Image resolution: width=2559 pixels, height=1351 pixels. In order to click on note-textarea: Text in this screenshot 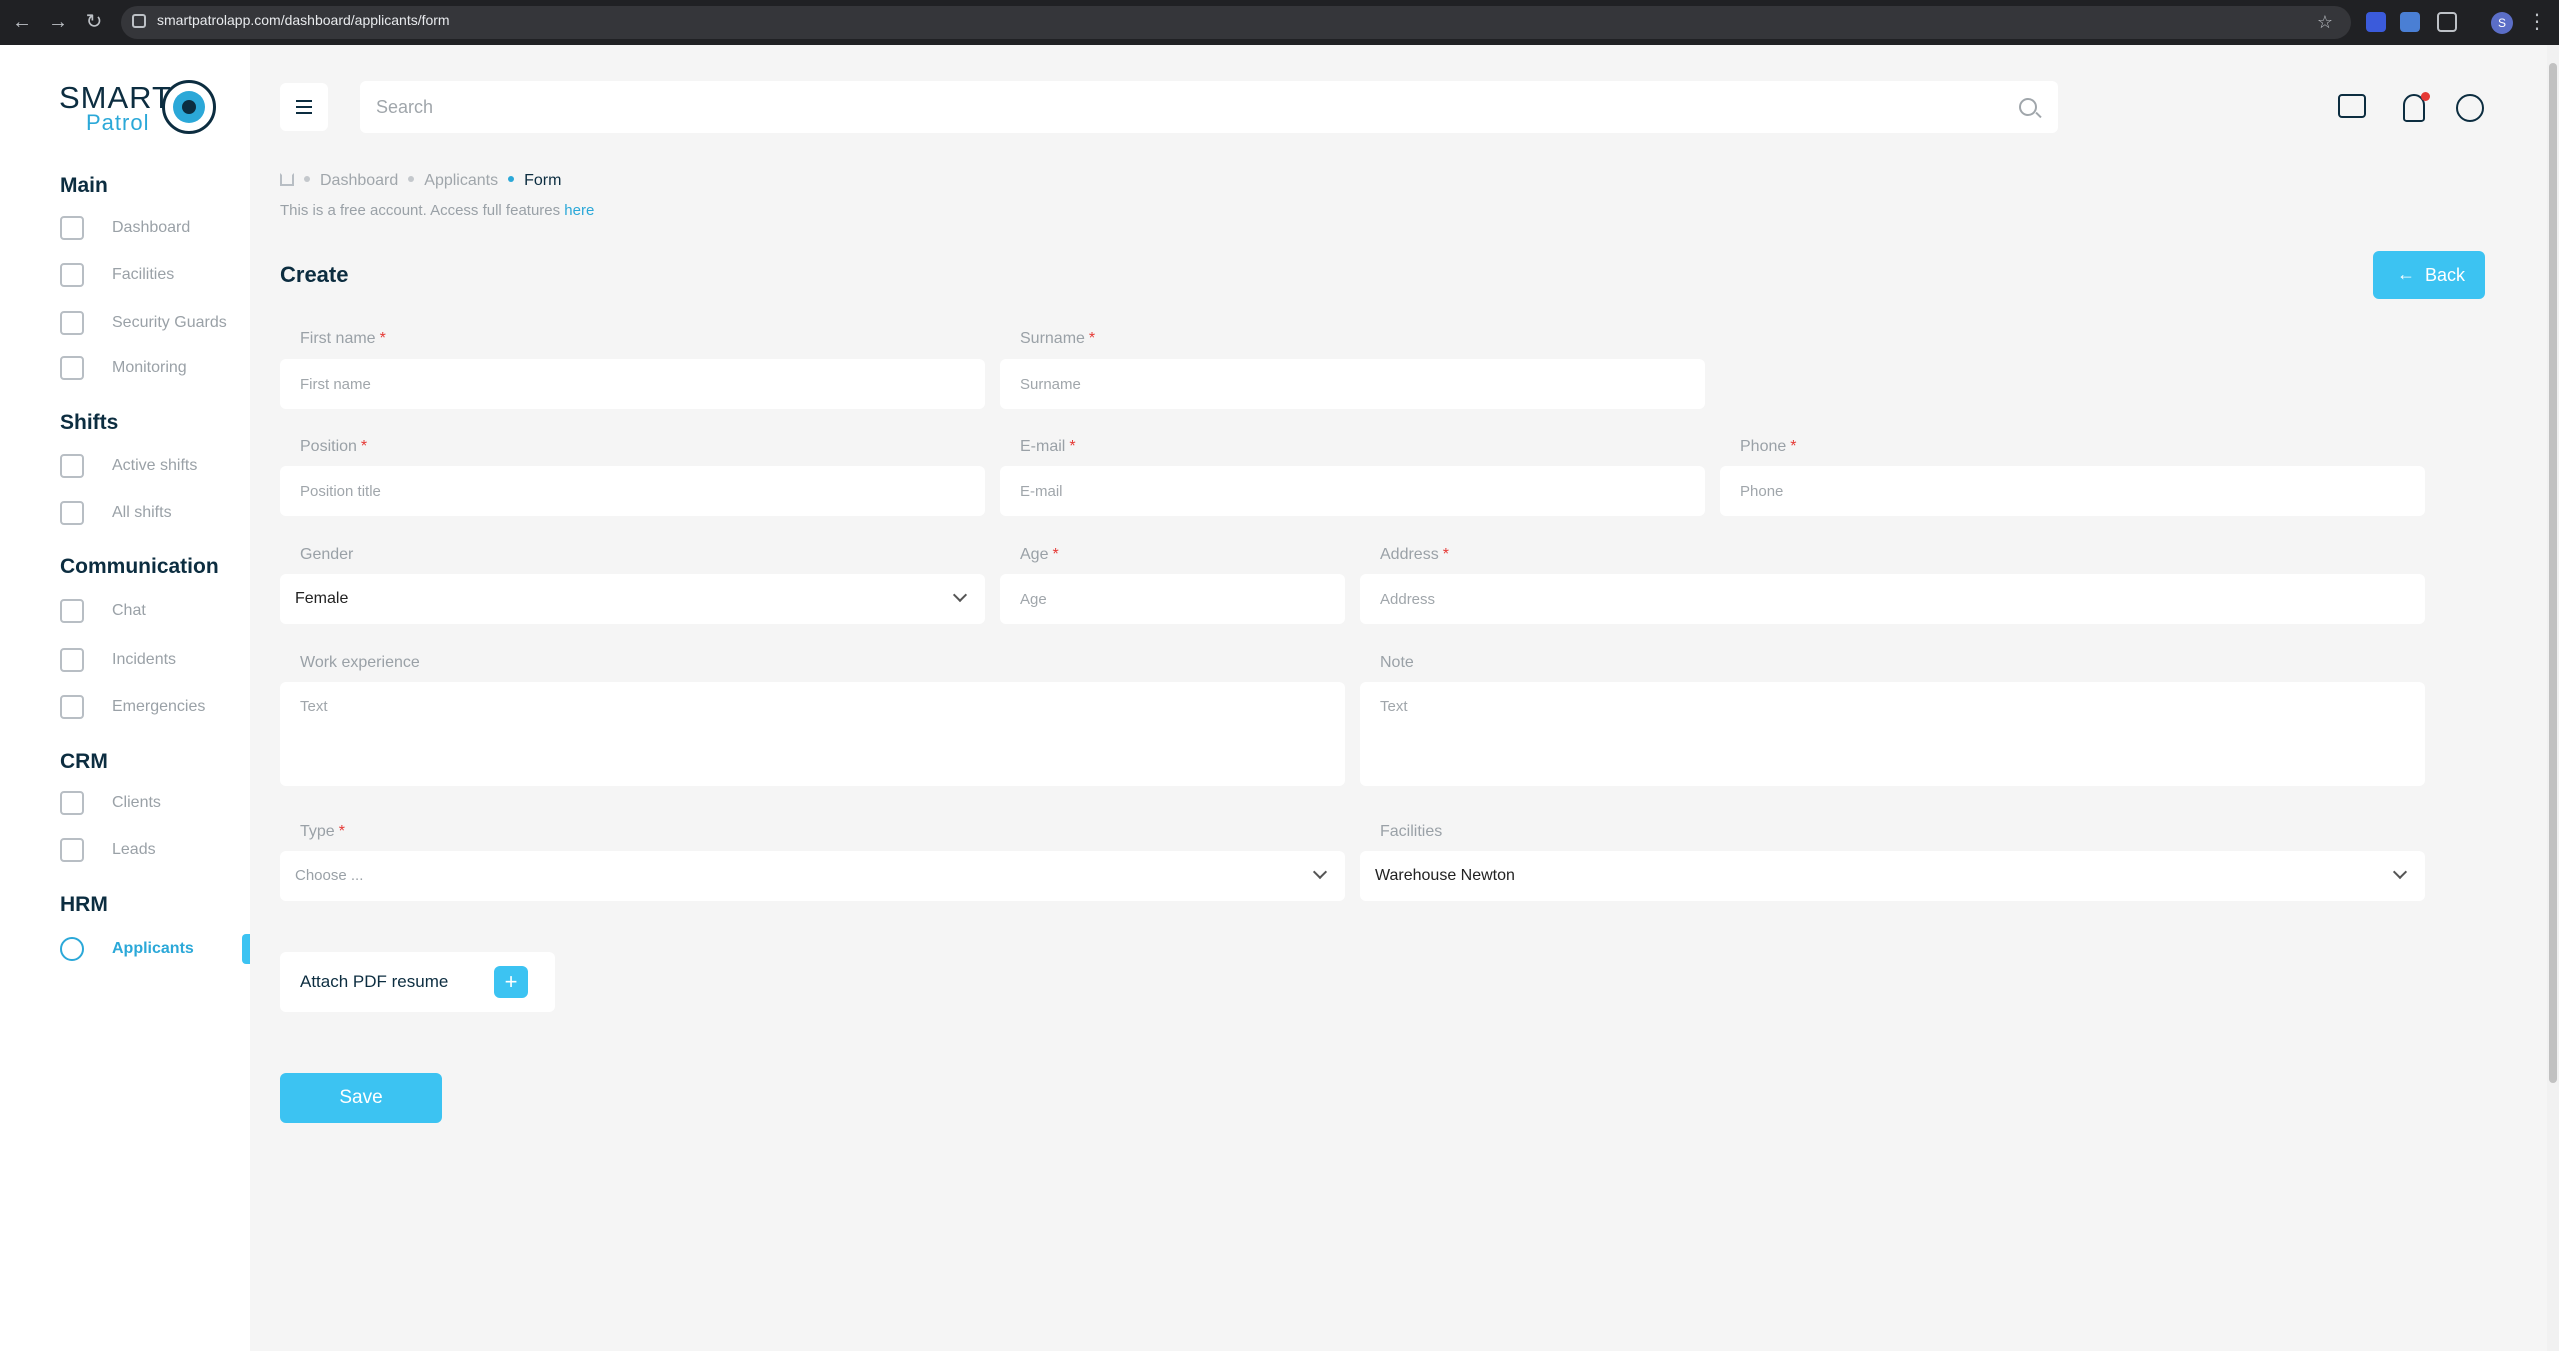, I will do `click(1892, 734)`.